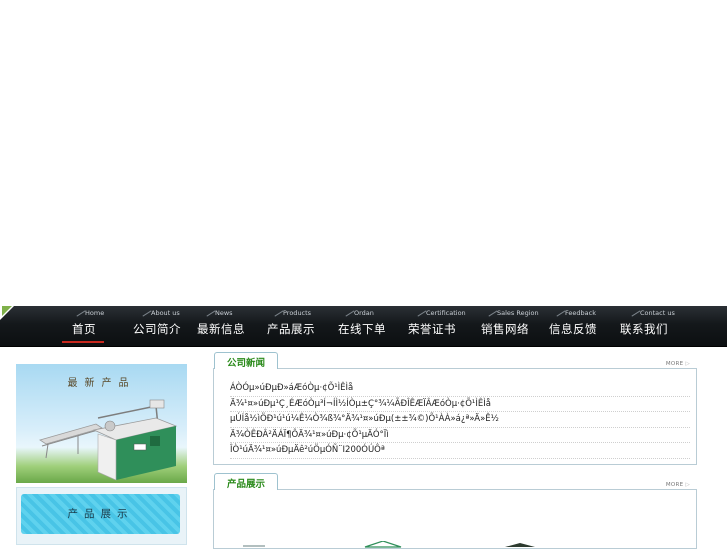  I want to click on products-title: 产品展示, so click(246, 484).